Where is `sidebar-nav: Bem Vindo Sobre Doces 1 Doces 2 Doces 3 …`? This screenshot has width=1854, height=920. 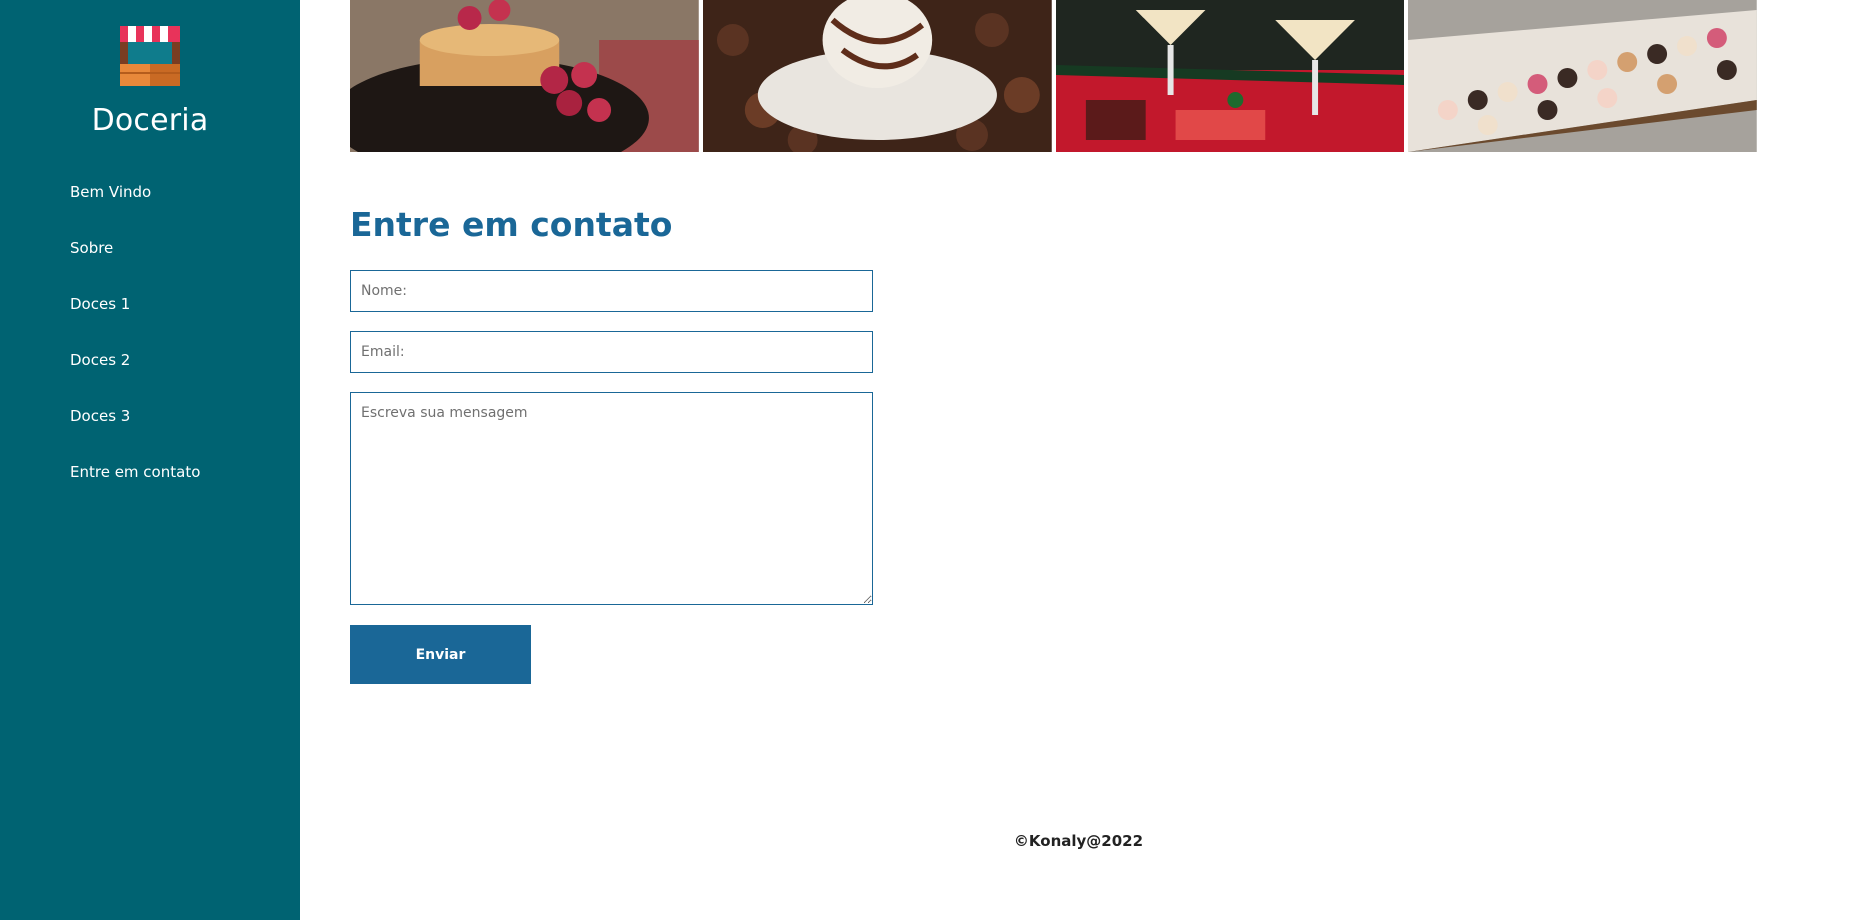
sidebar-nav: Bem Vindo Sobre Doces 1 Doces 2 Doces 3 … is located at coordinates (135, 351).